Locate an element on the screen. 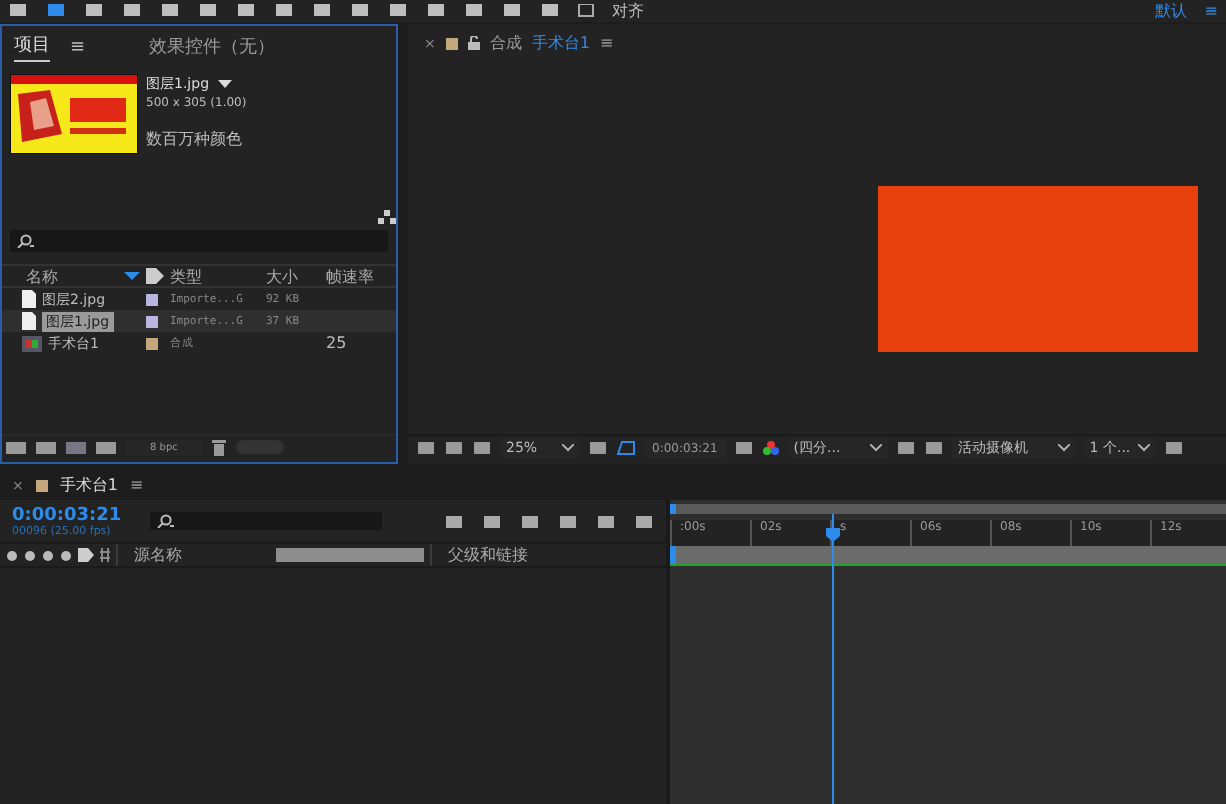 This screenshot has width=1226, height=804. sort-icon is located at coordinates (132, 276).